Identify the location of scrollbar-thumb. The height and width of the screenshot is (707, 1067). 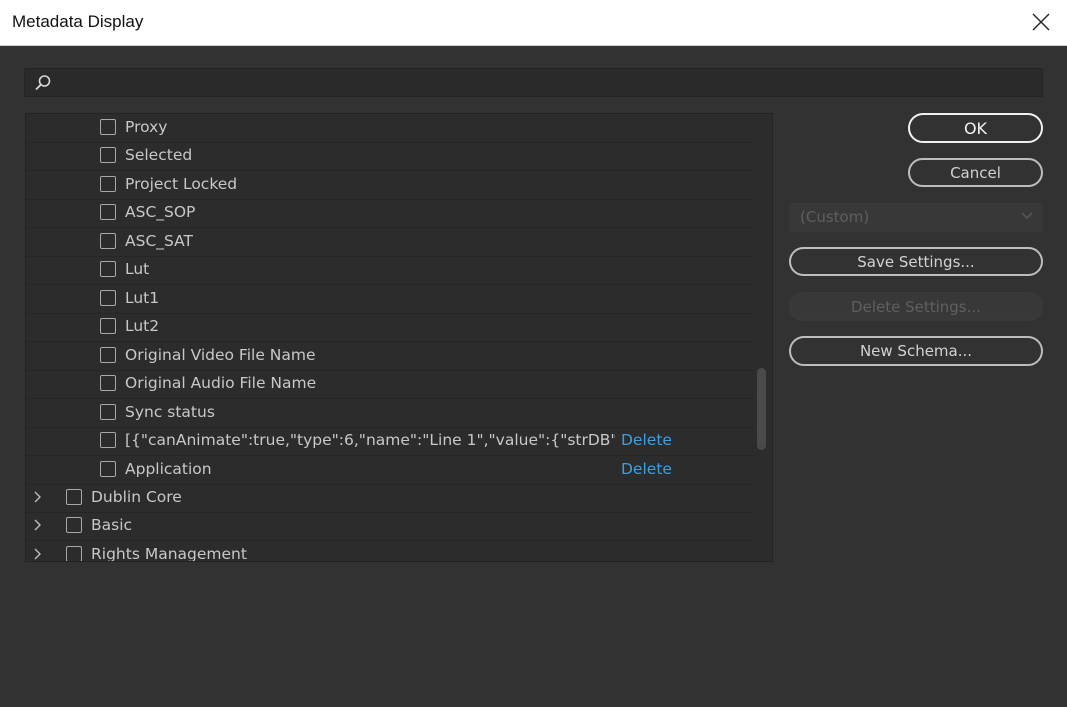
(761, 409).